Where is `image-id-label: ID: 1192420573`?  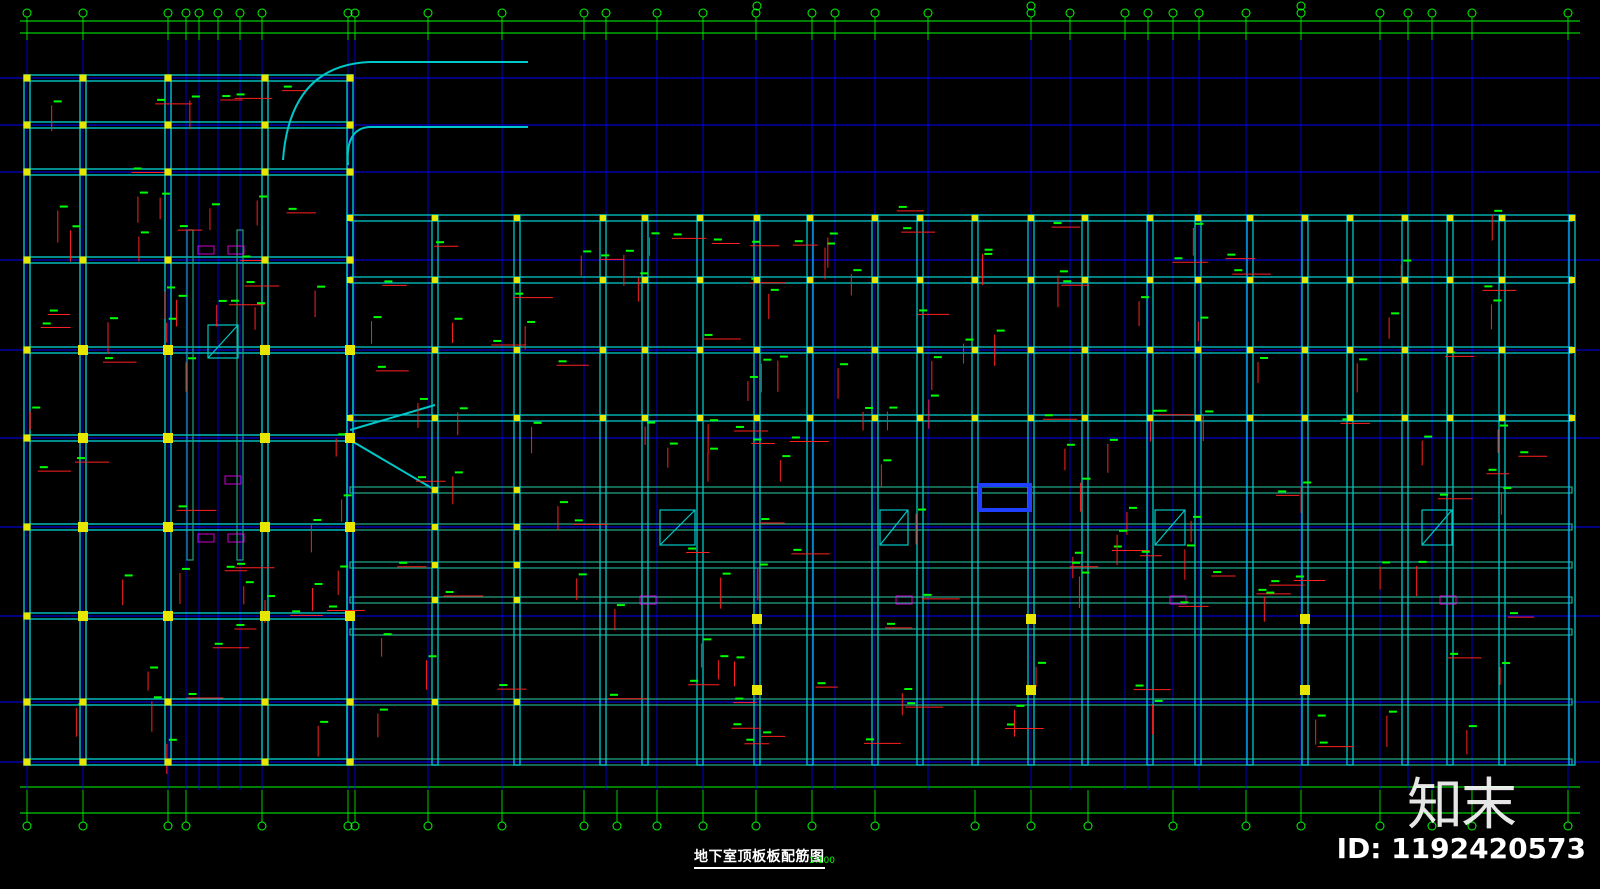 image-id-label: ID: 1192420573 is located at coordinates (1461, 848).